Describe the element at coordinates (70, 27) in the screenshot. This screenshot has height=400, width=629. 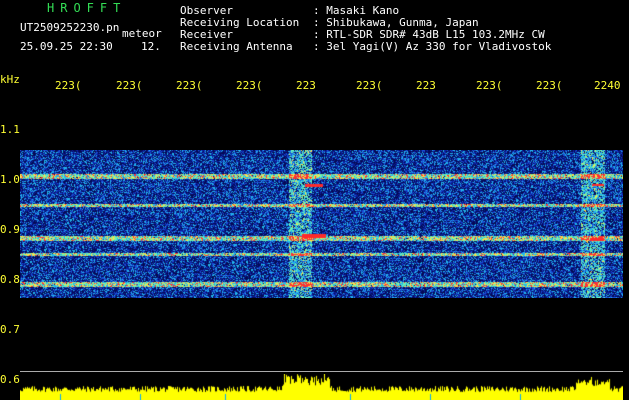
I see `filename: UT2509252230.pn` at that location.